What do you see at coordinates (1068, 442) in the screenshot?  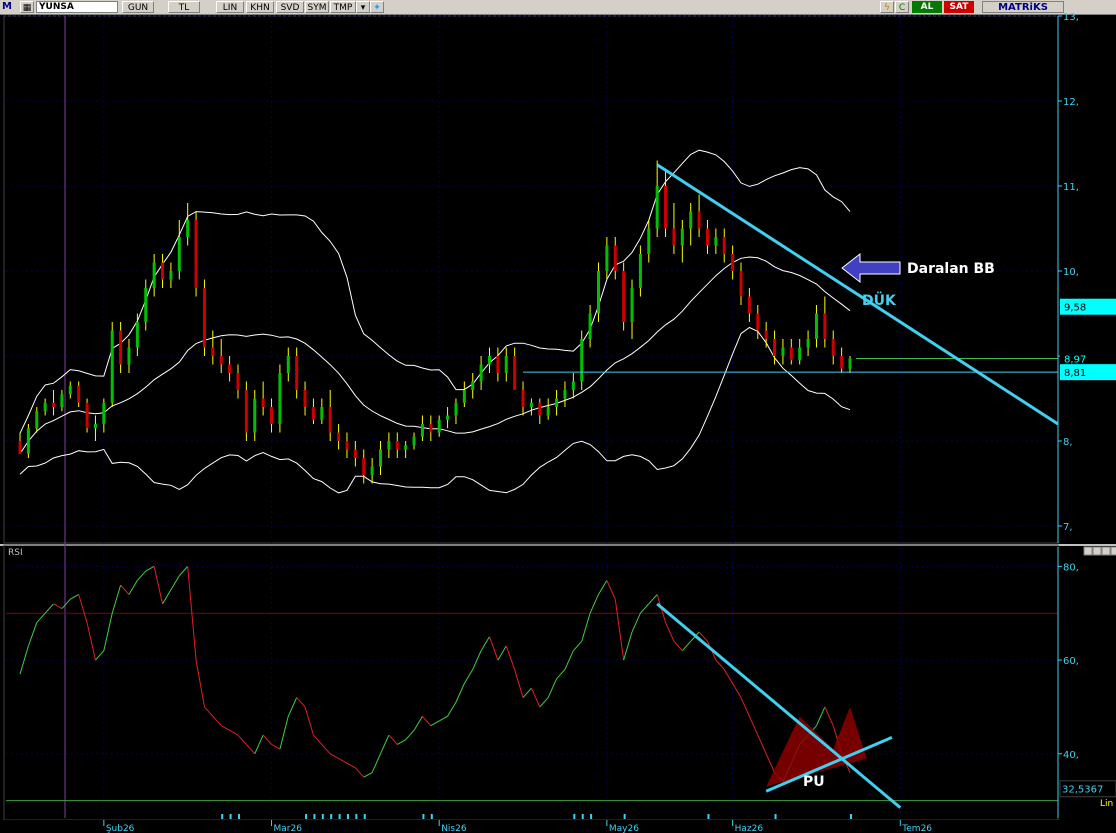 I see `price-tick-label: 8,` at bounding box center [1068, 442].